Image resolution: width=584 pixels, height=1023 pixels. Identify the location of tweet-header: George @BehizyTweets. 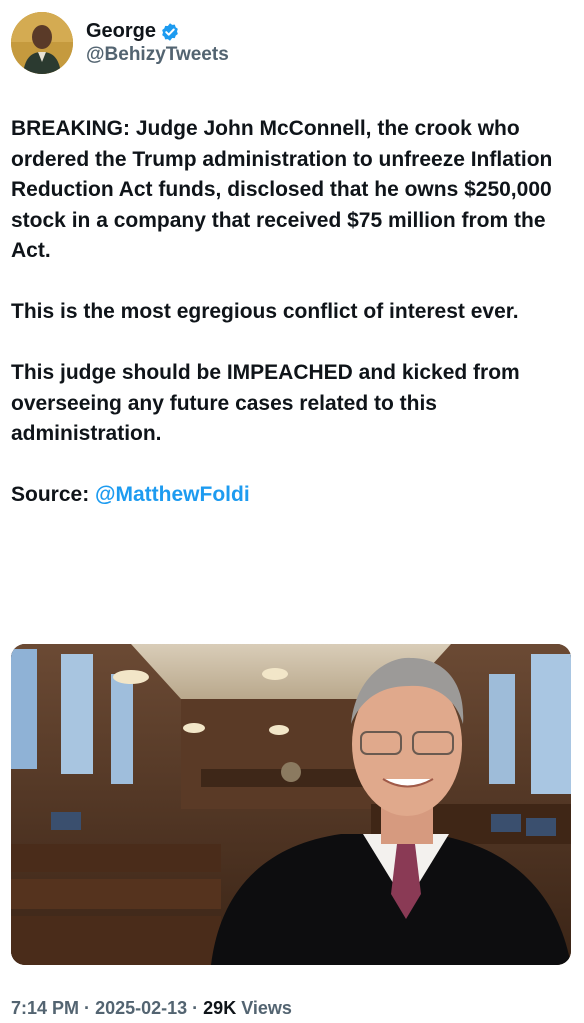
(120, 43).